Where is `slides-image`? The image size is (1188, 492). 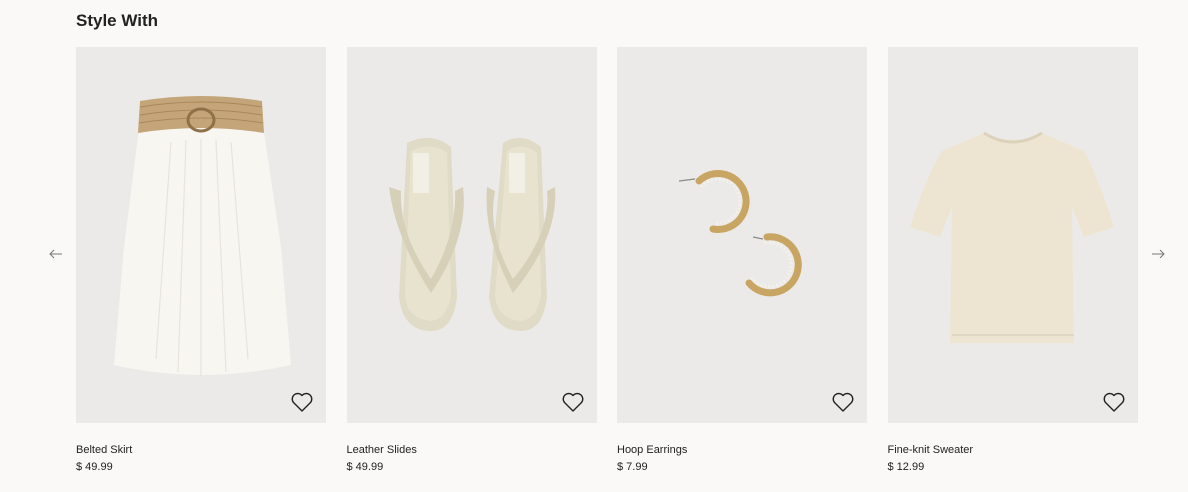
slides-image is located at coordinates (471, 234).